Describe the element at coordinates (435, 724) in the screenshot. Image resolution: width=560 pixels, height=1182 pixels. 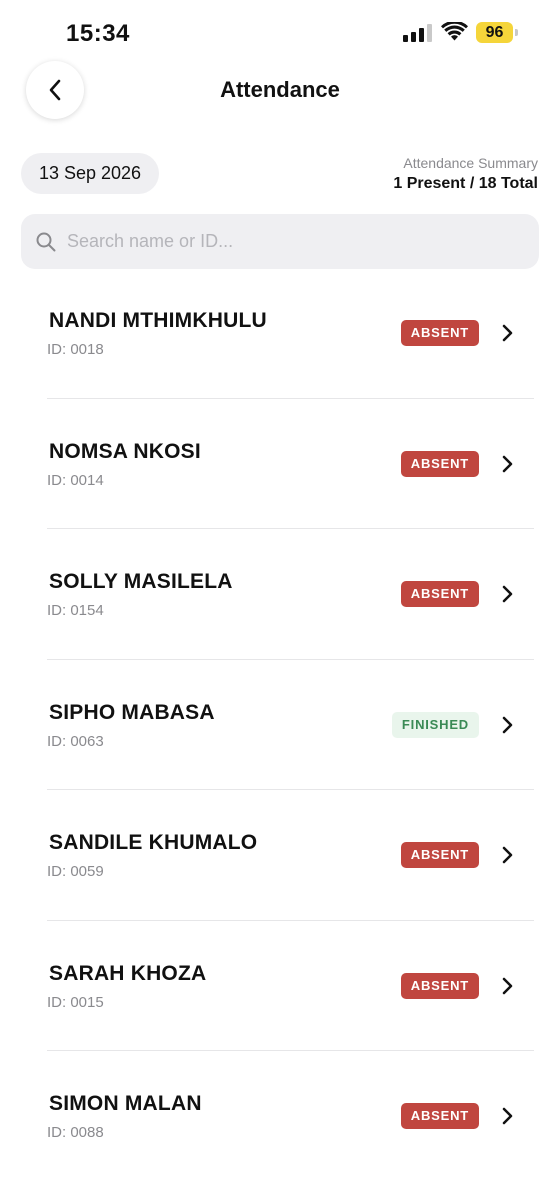
I see `status-badge: FINISHED` at that location.